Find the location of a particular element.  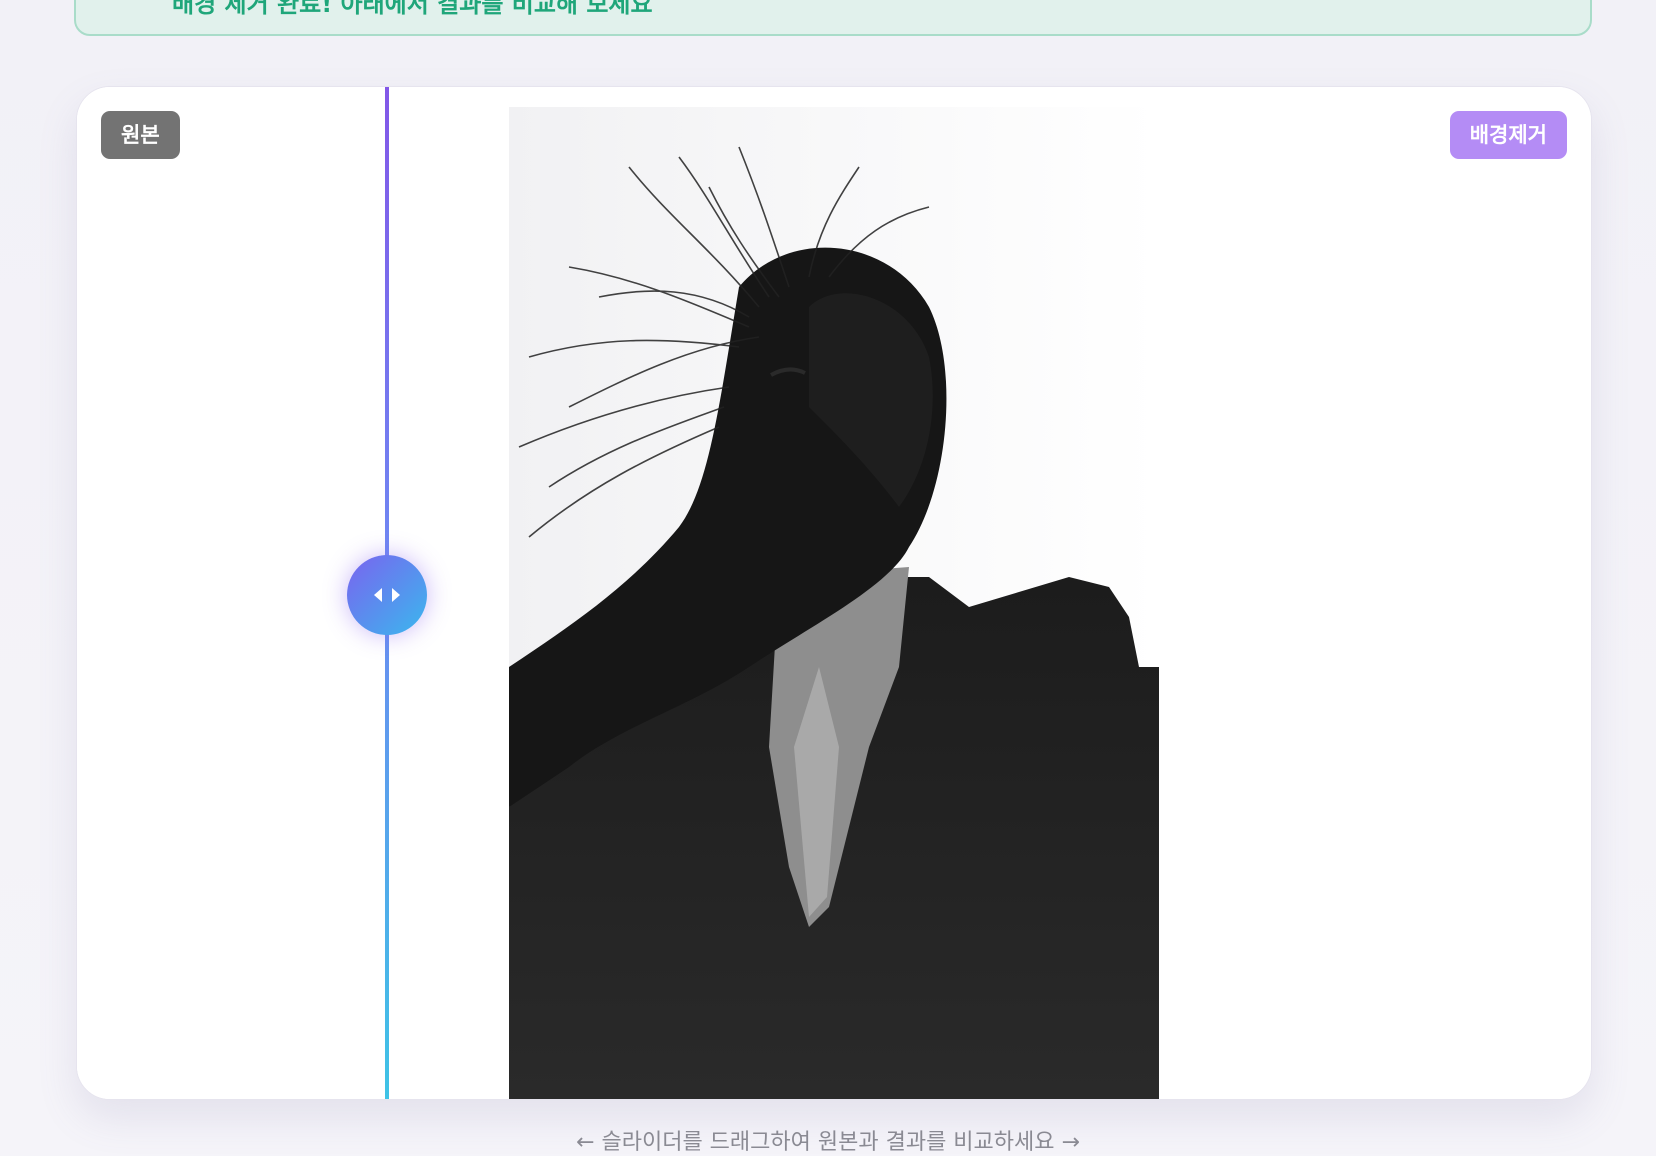

left-right-arrows-icon is located at coordinates (387, 595).